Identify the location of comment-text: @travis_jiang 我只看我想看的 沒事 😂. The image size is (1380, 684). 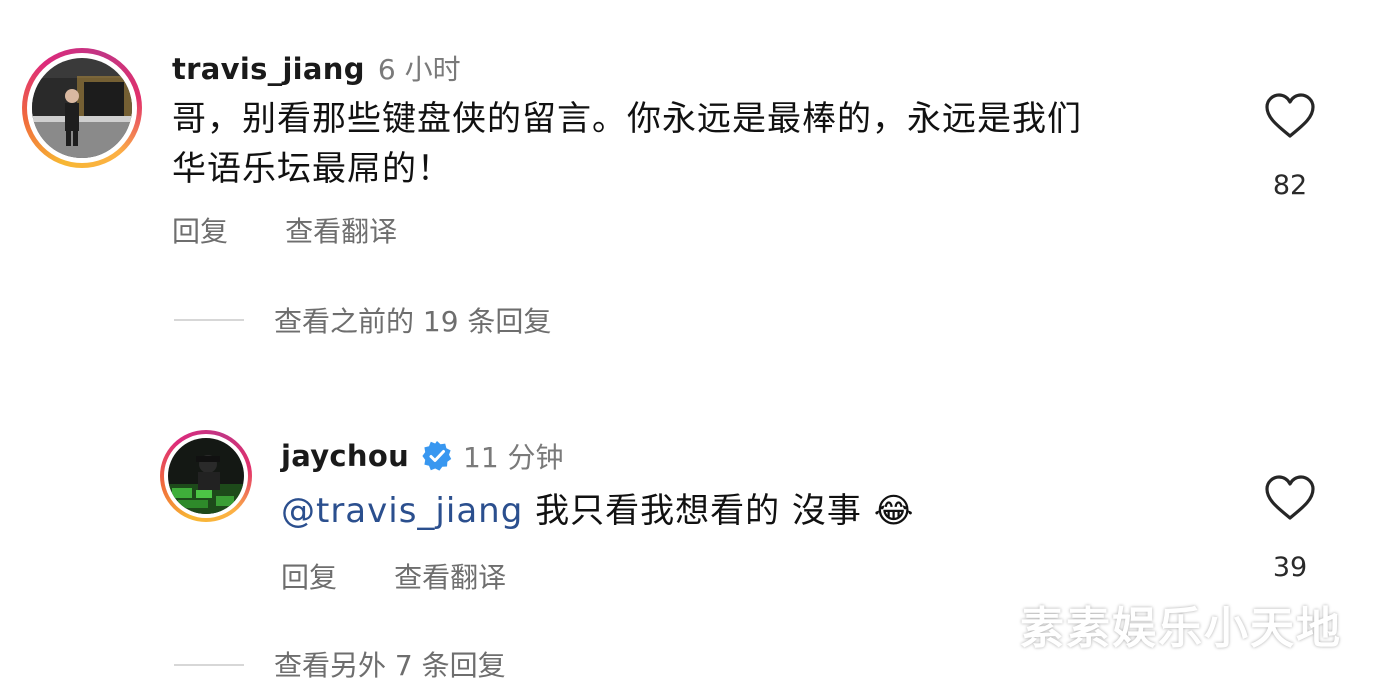
(597, 511).